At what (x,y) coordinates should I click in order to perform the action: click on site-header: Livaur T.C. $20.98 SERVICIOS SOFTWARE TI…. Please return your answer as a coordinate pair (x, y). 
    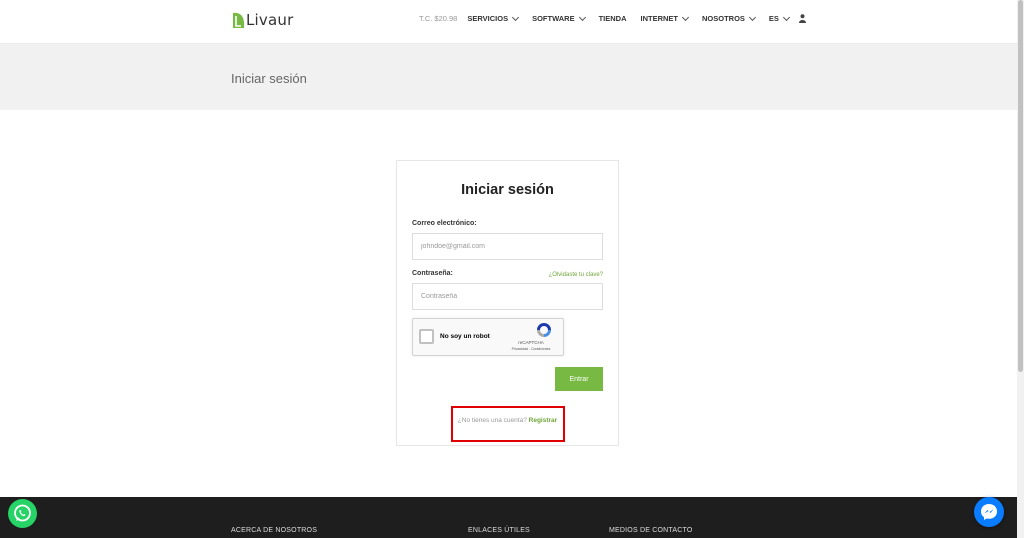
    Looking at the image, I should click on (508, 22).